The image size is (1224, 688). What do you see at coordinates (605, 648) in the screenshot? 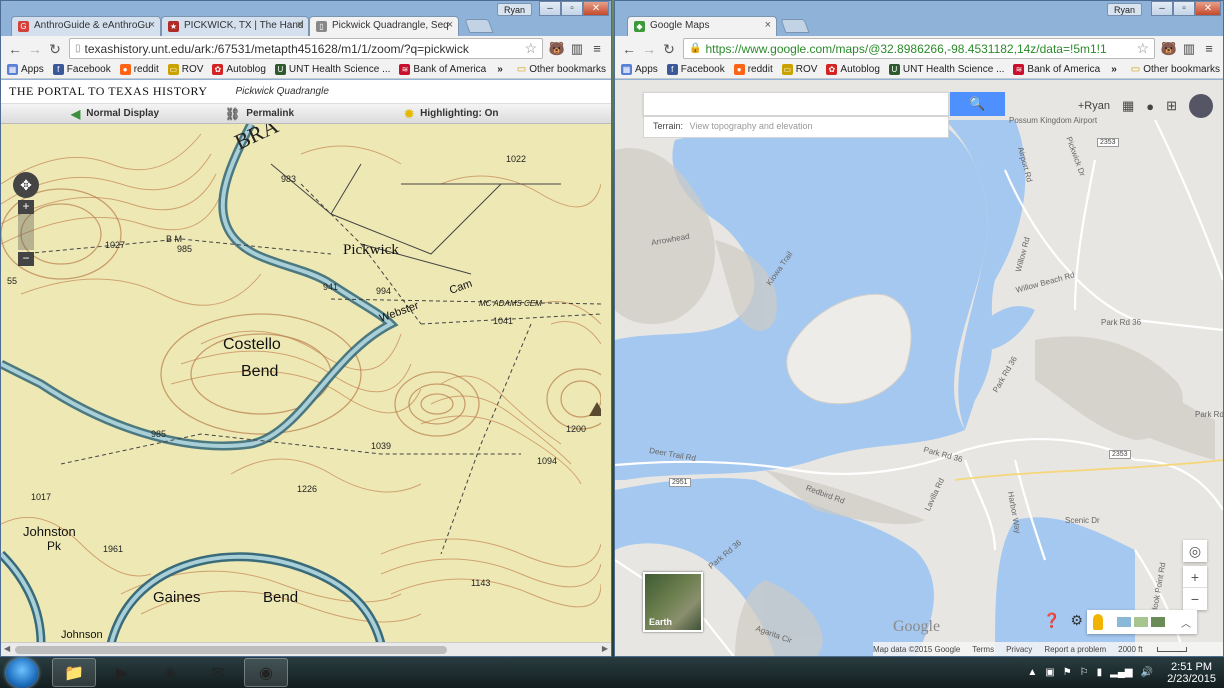
I see `scroll-right-icon: ▶` at bounding box center [605, 648].